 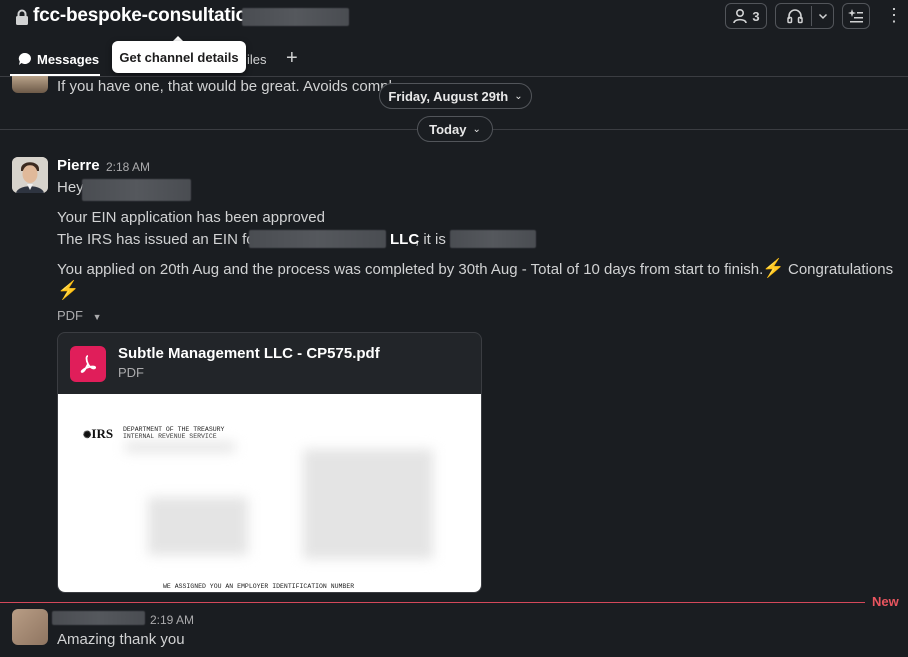 What do you see at coordinates (740, 16) in the screenshot?
I see `person-icon` at bounding box center [740, 16].